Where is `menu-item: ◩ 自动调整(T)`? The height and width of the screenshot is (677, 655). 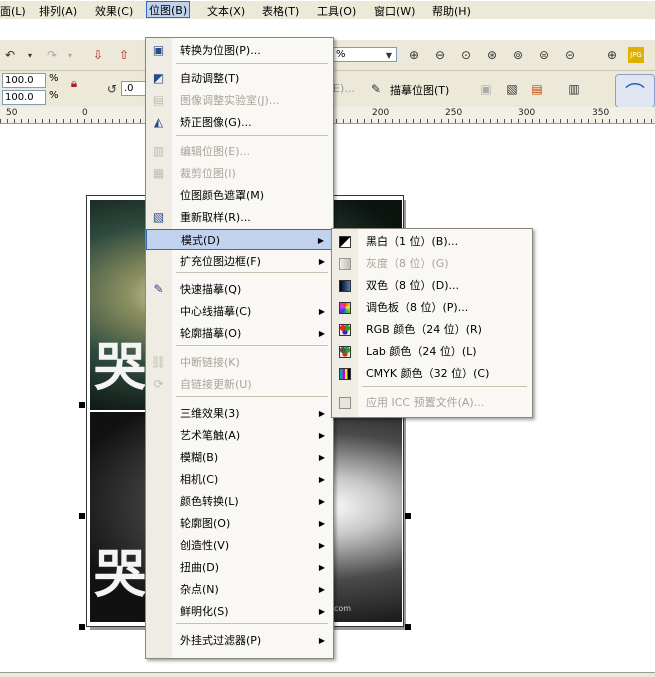 menu-item: ◩ 自动调整(T) is located at coordinates (239, 78).